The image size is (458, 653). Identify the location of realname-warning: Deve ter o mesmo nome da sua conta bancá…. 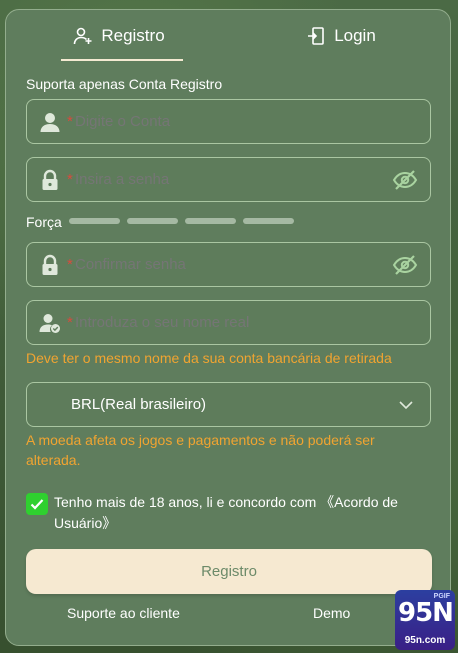
(209, 358).